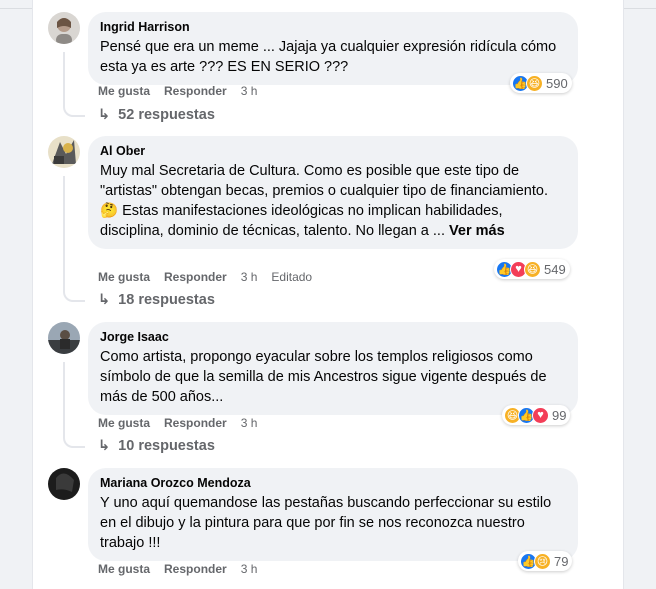 Image resolution: width=656 pixels, height=589 pixels. What do you see at coordinates (166, 446) in the screenshot?
I see `replies-count: 10 respuestas` at bounding box center [166, 446].